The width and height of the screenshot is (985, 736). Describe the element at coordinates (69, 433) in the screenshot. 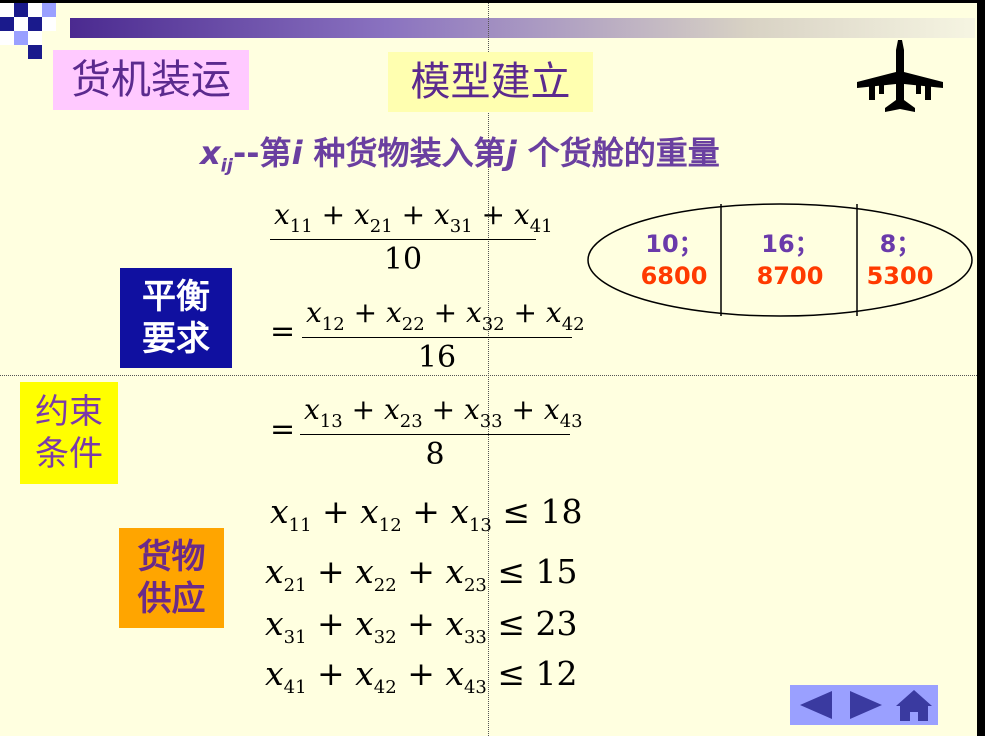

I see `constraint-label: 约束 条件` at that location.